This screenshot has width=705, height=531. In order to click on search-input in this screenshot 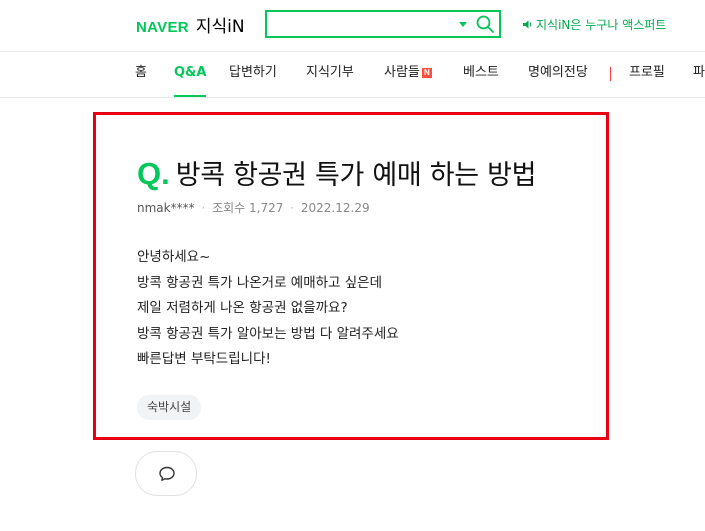, I will do `click(359, 24)`.